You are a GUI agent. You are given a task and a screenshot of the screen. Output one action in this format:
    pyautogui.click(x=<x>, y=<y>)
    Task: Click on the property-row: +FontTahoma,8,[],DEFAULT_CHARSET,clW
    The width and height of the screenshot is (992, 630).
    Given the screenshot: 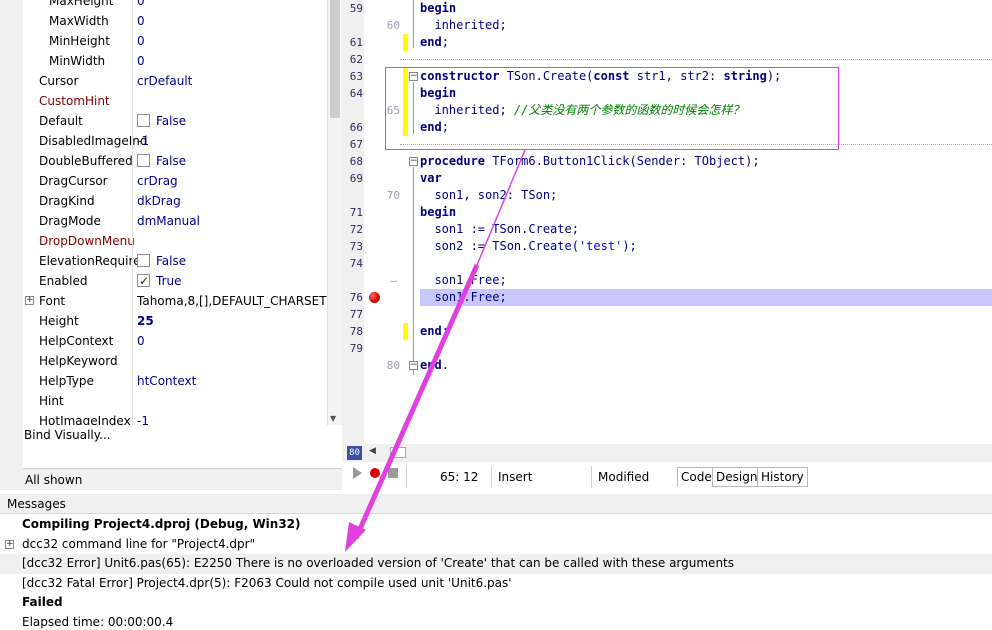 What is the action you would take?
    pyautogui.click(x=175, y=301)
    